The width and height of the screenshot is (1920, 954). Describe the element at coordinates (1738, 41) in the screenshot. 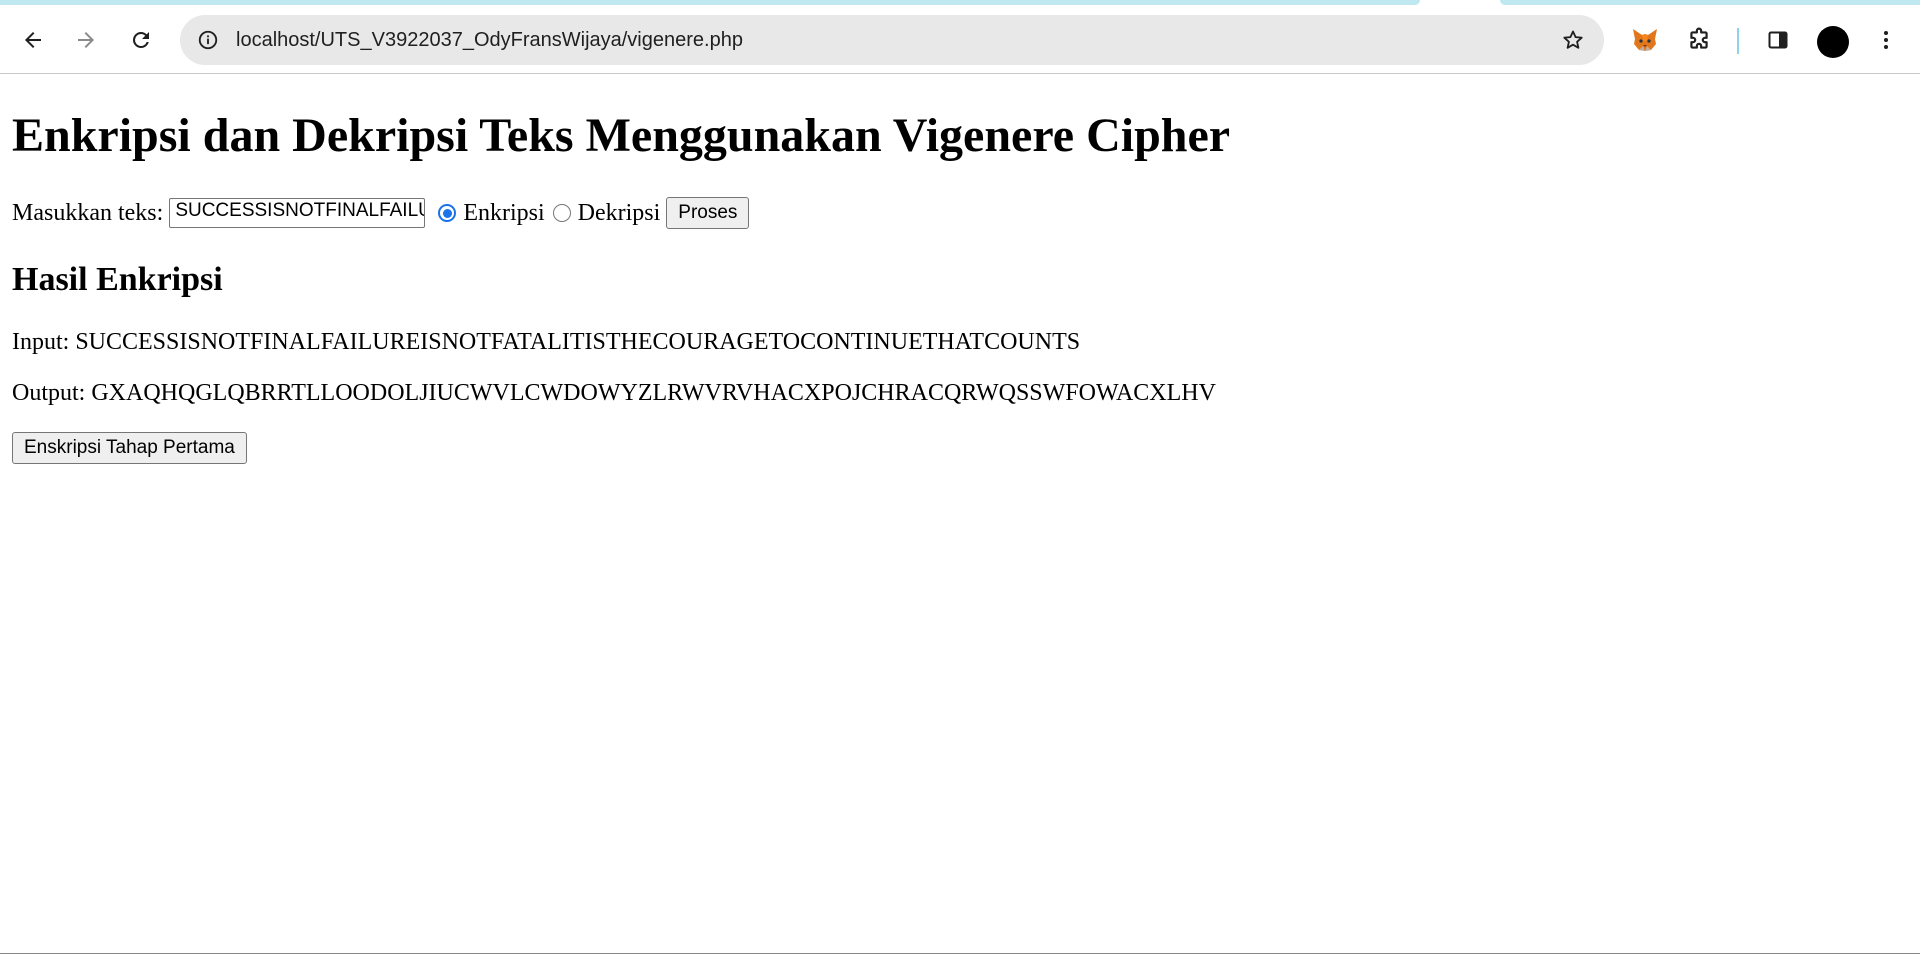

I see `toolbar-separator` at that location.